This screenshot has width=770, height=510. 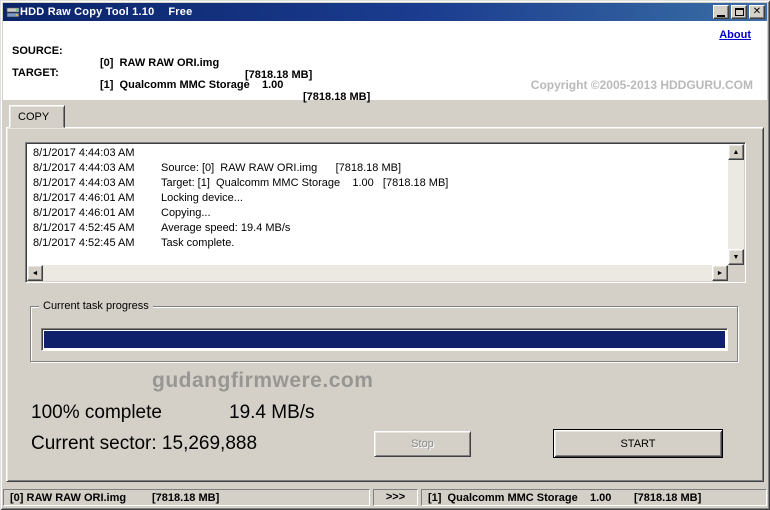 What do you see at coordinates (638, 443) in the screenshot?
I see `start-button: START` at bounding box center [638, 443].